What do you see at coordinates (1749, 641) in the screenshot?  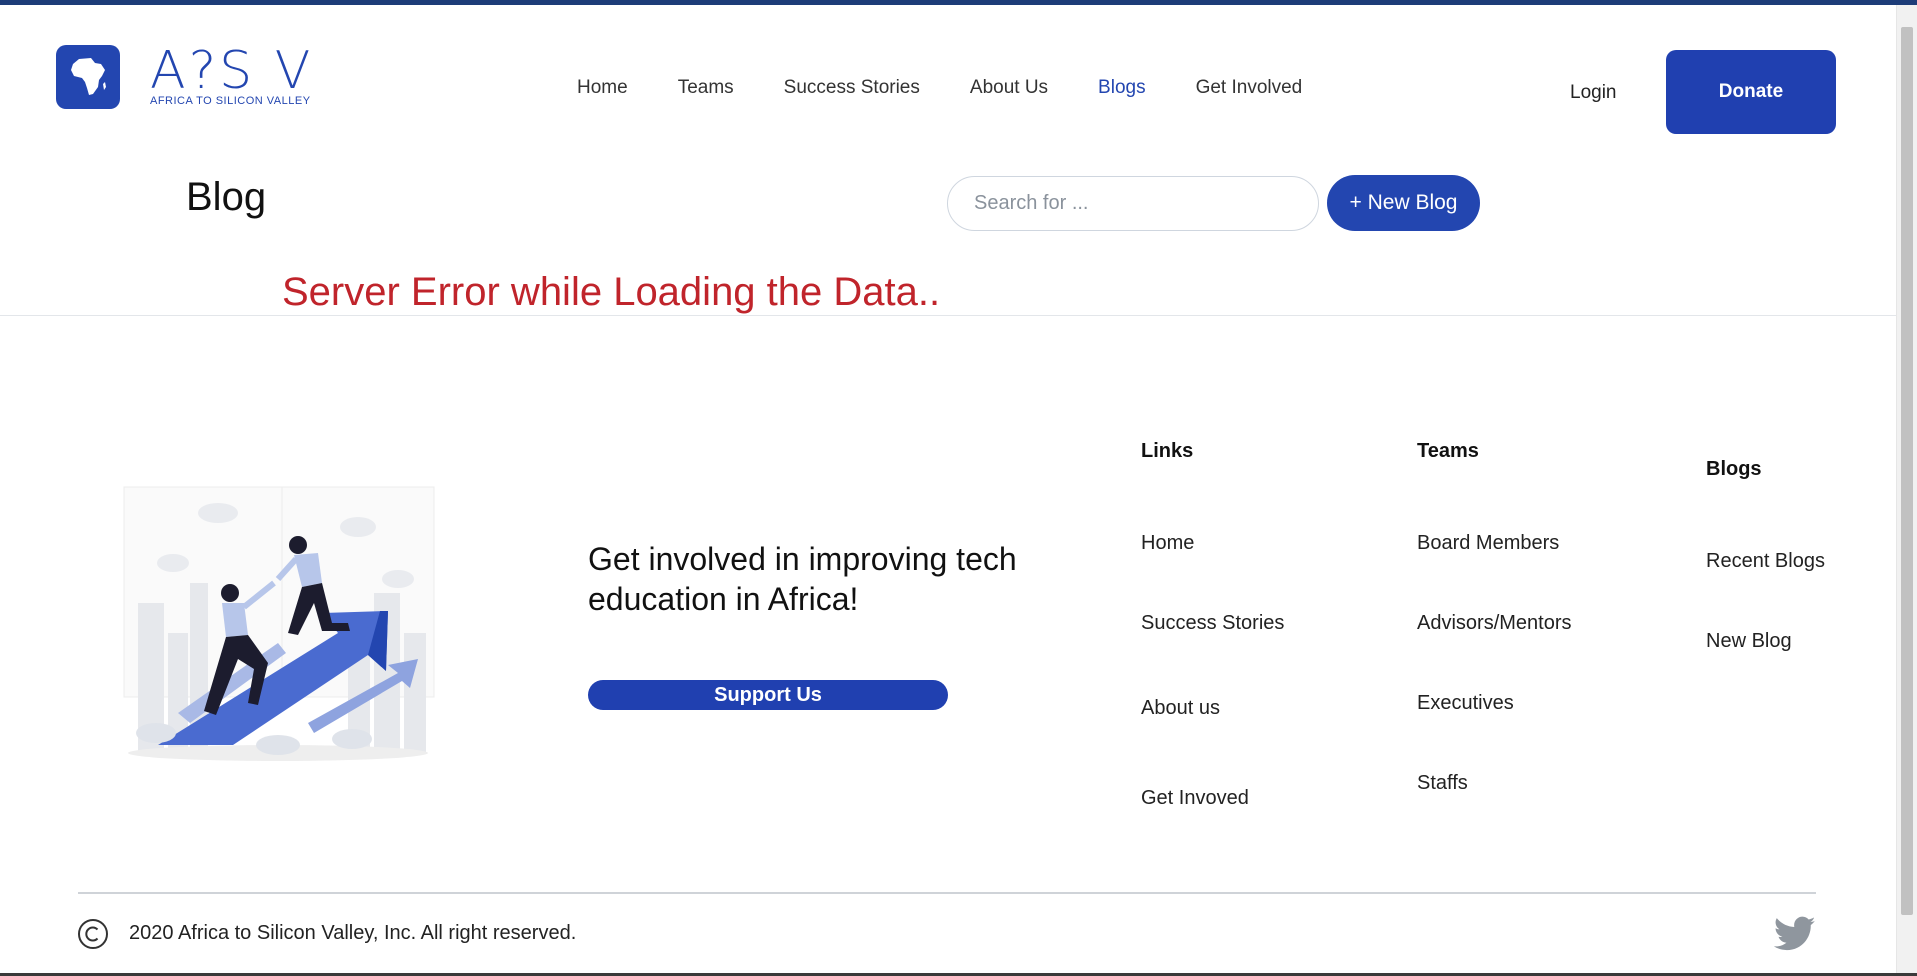 I see `footer-link-new-blog: New Blog` at bounding box center [1749, 641].